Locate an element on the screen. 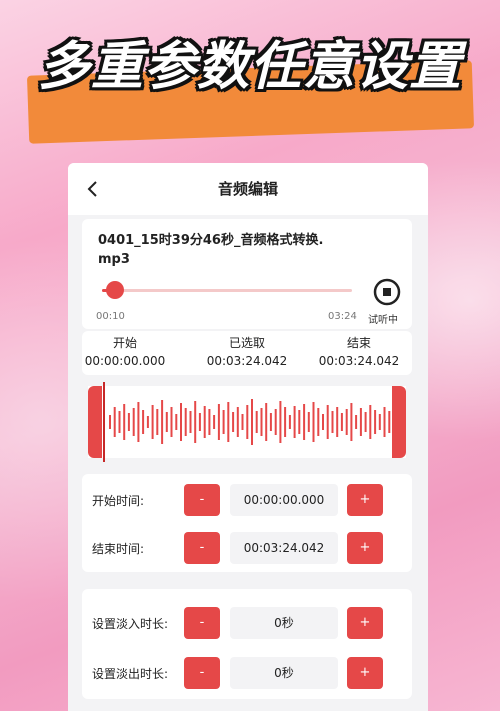 The width and height of the screenshot is (500, 711). fade-in-value: 0秒 is located at coordinates (284, 623).